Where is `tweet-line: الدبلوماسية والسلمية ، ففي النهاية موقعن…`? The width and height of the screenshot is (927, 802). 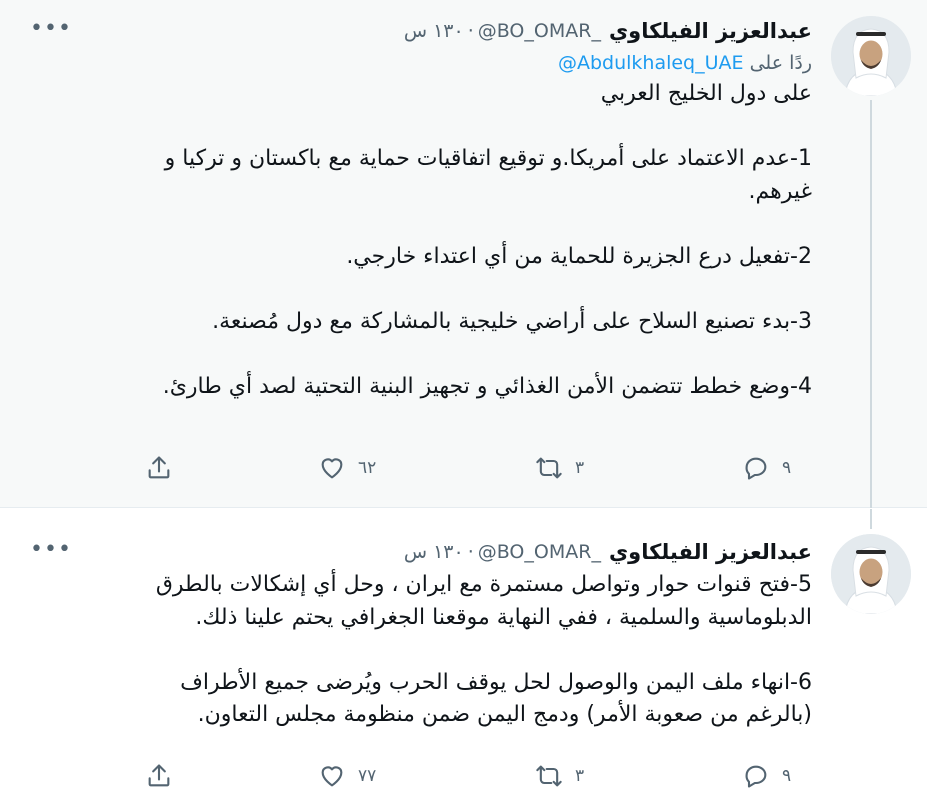 tweet-line: الدبلوماسية والسلمية ، ففي النهاية موقعن… is located at coordinates (503, 617).